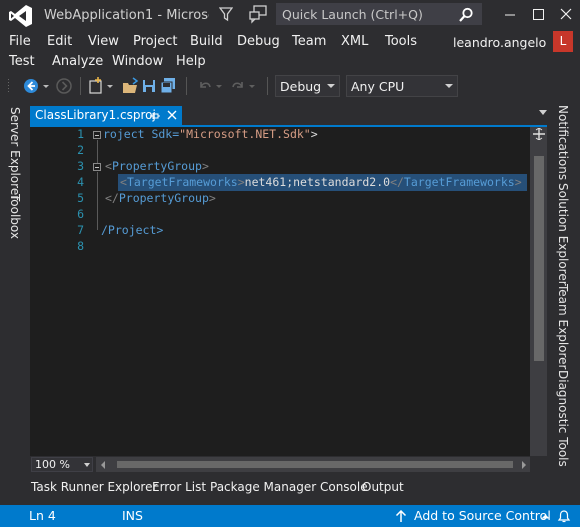 Image resolution: width=580 pixels, height=527 pixels. What do you see at coordinates (31, 86) in the screenshot?
I see `back-icon` at bounding box center [31, 86].